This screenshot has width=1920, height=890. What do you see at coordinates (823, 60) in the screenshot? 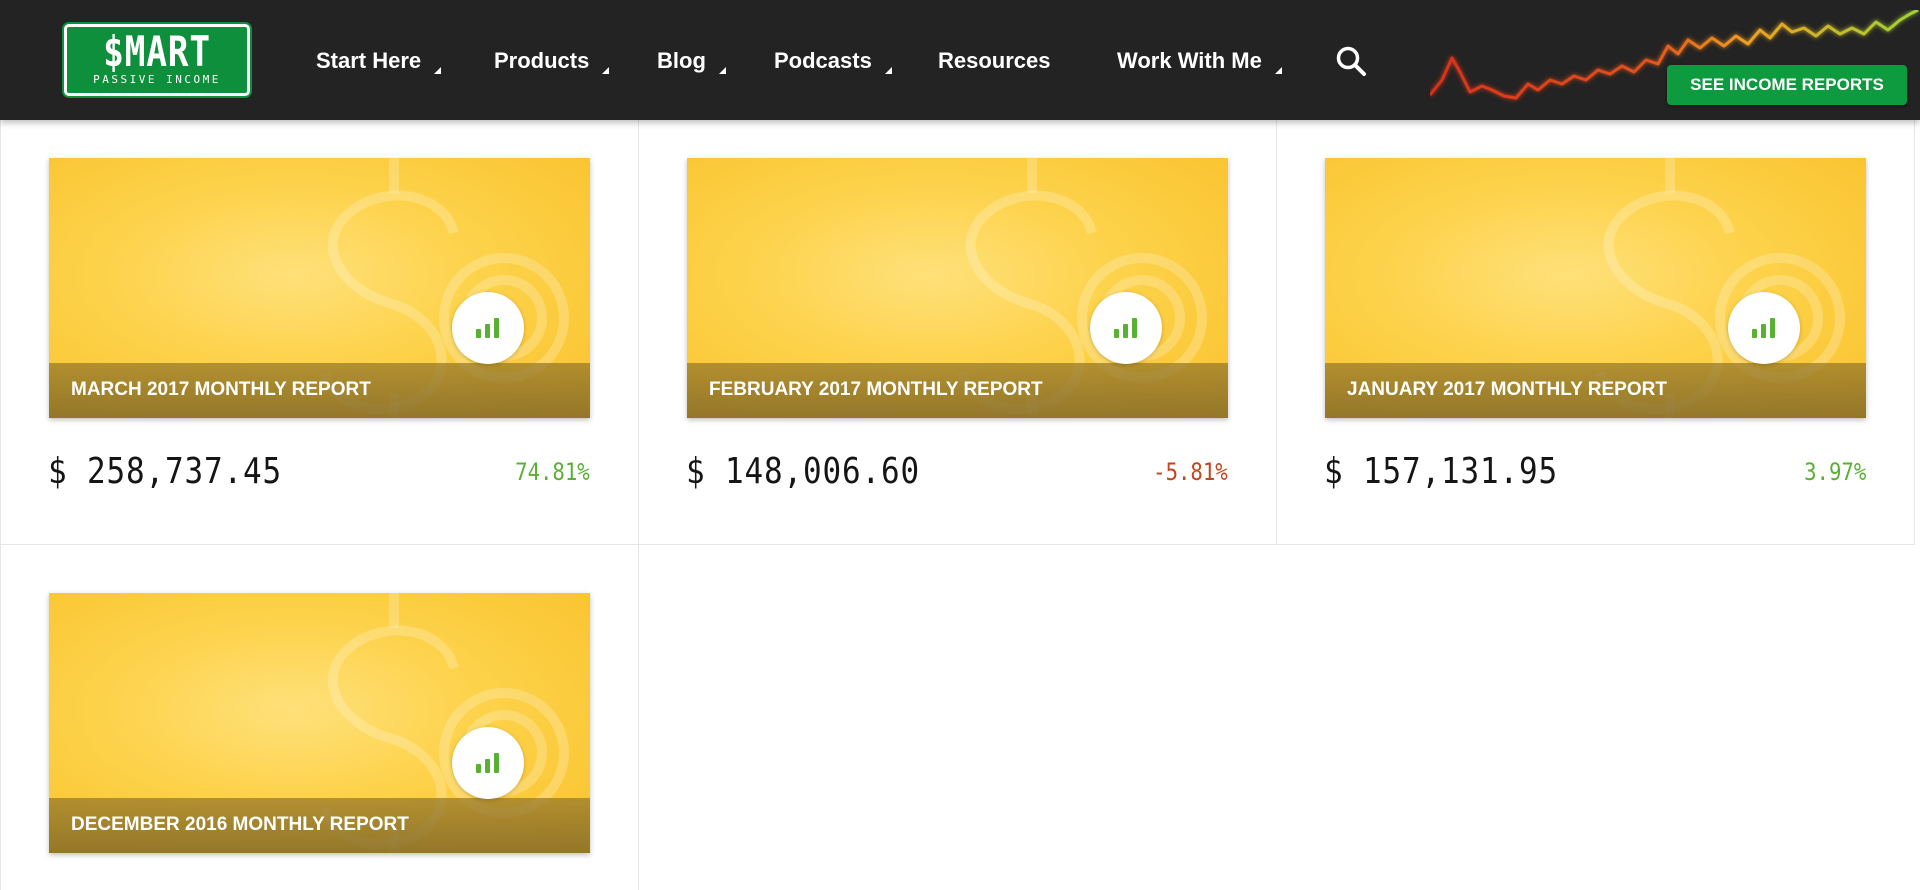
I see `nav-label: Podcasts` at bounding box center [823, 60].